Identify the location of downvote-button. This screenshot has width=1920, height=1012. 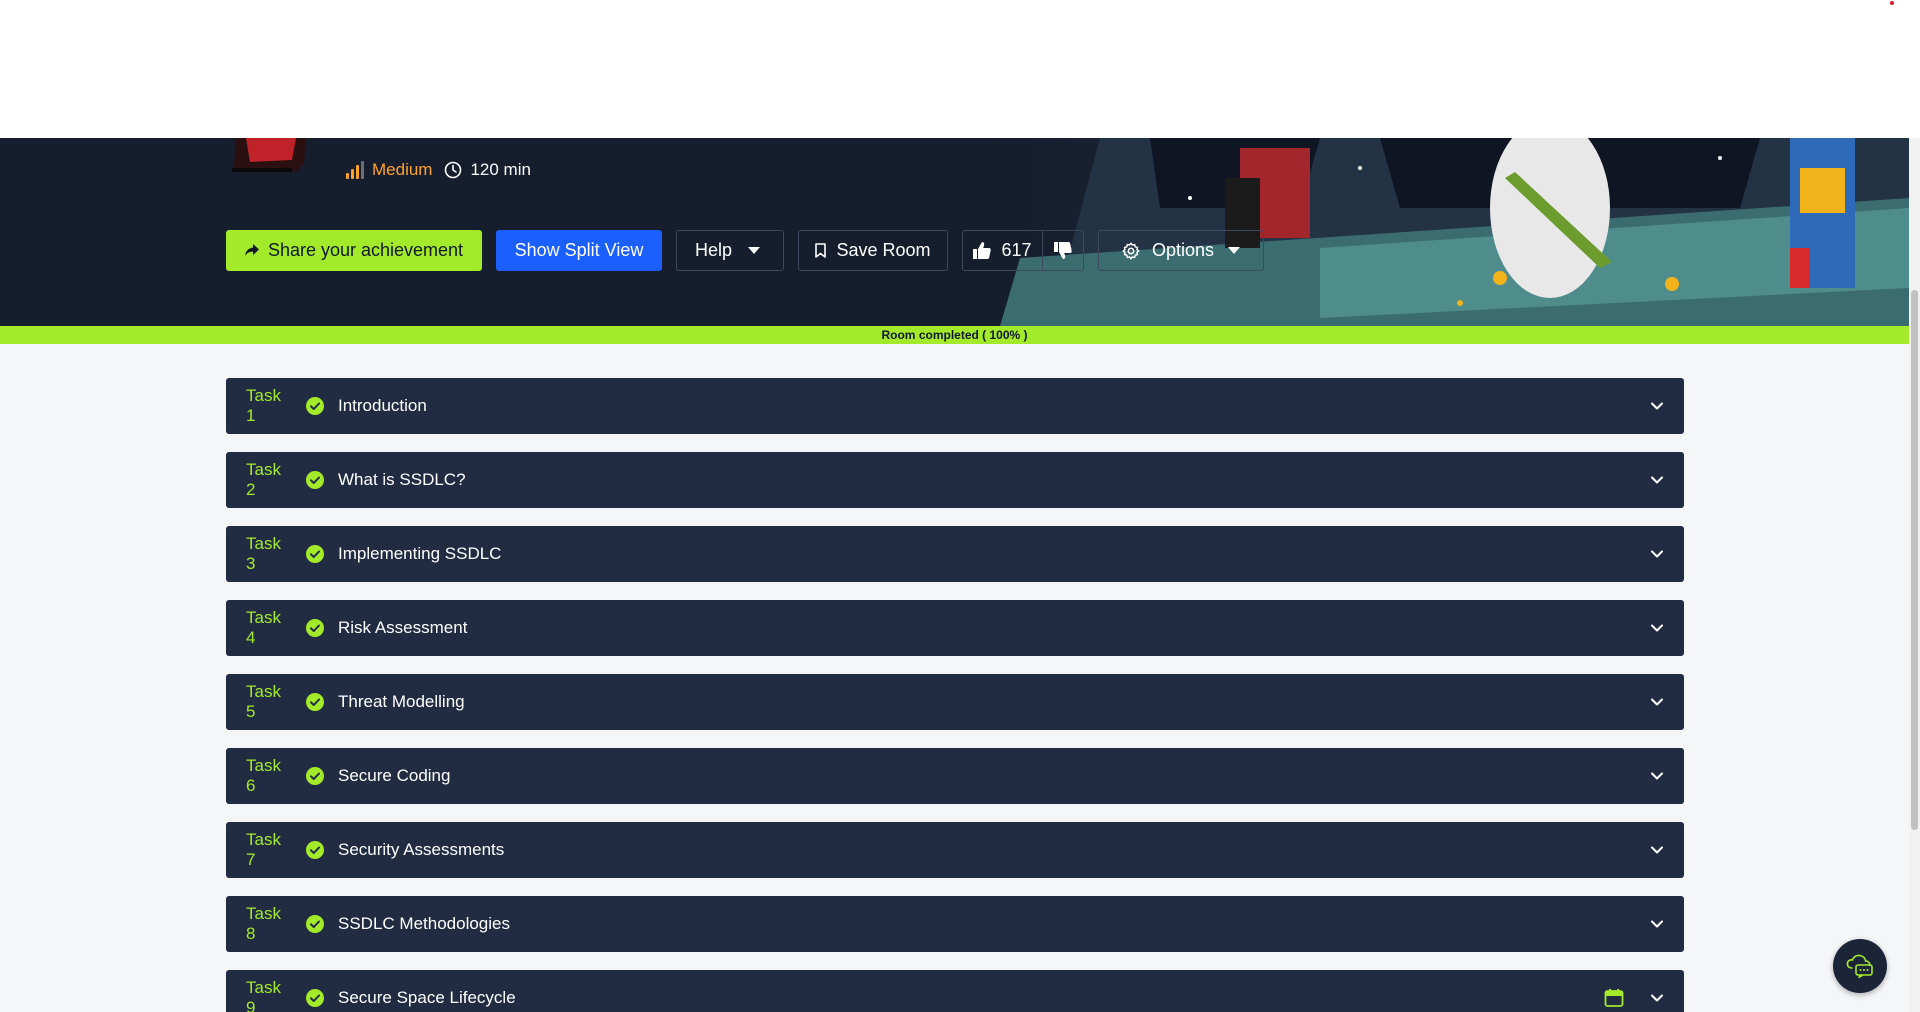
(1063, 250).